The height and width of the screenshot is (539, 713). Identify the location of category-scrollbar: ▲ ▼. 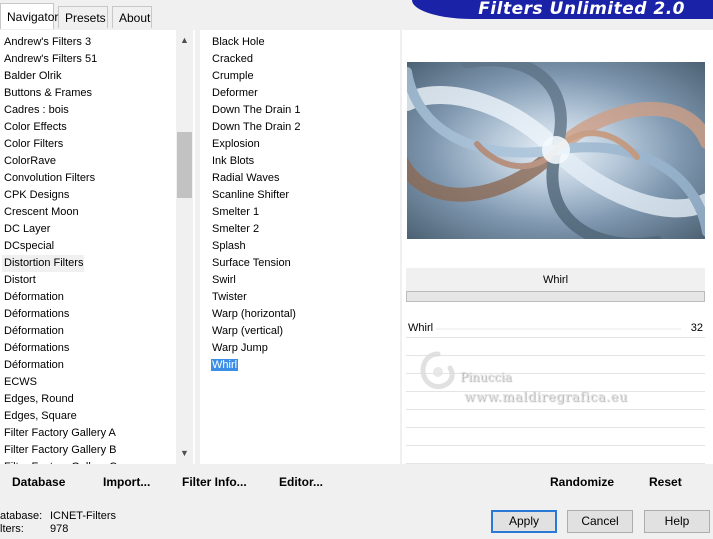
(184, 247).